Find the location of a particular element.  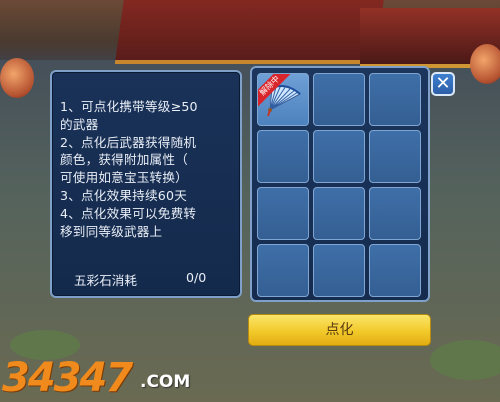

description-line: 4、点化效果可以免费转 is located at coordinates (128, 213).